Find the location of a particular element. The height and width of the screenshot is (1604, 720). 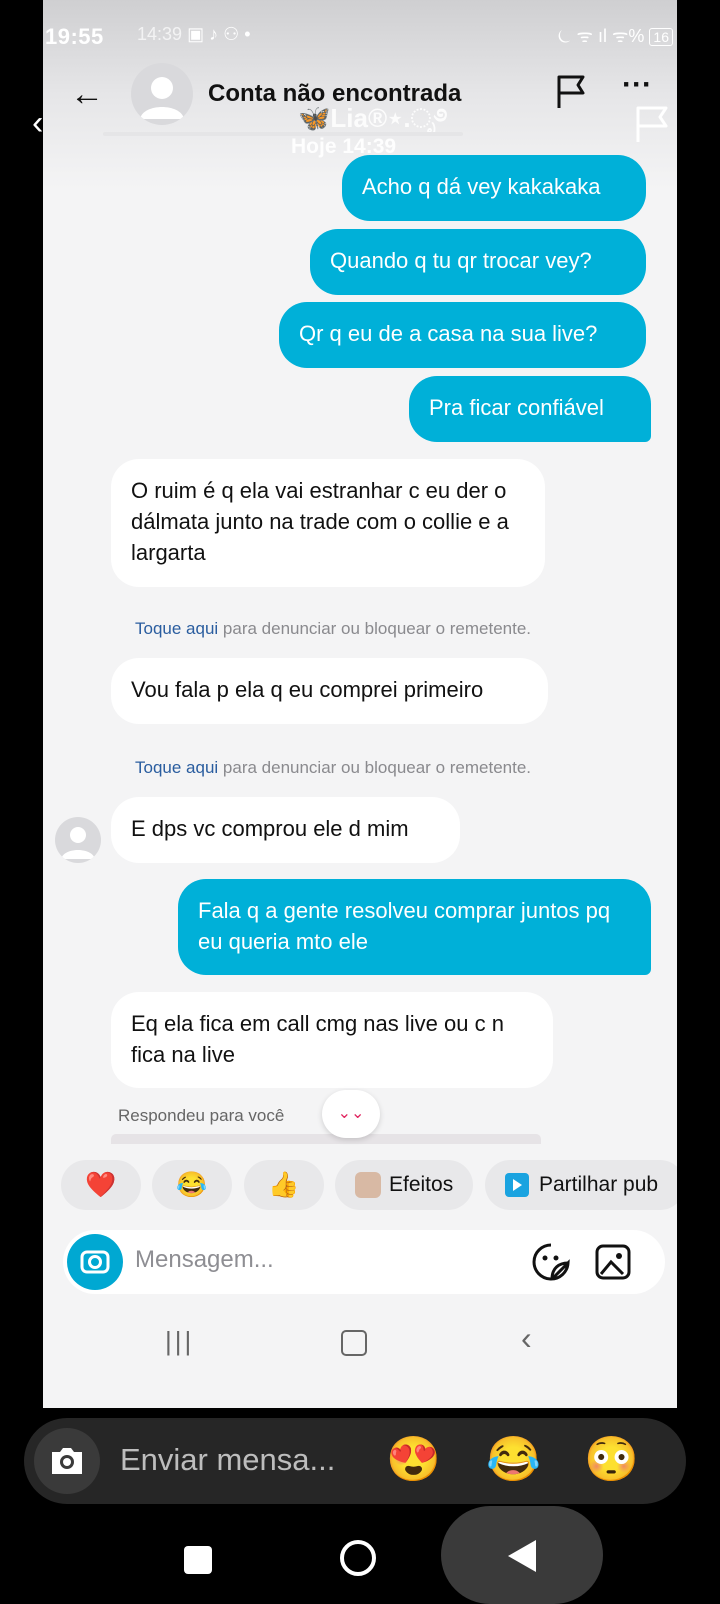

face-thumbnail-icon is located at coordinates (368, 1185).